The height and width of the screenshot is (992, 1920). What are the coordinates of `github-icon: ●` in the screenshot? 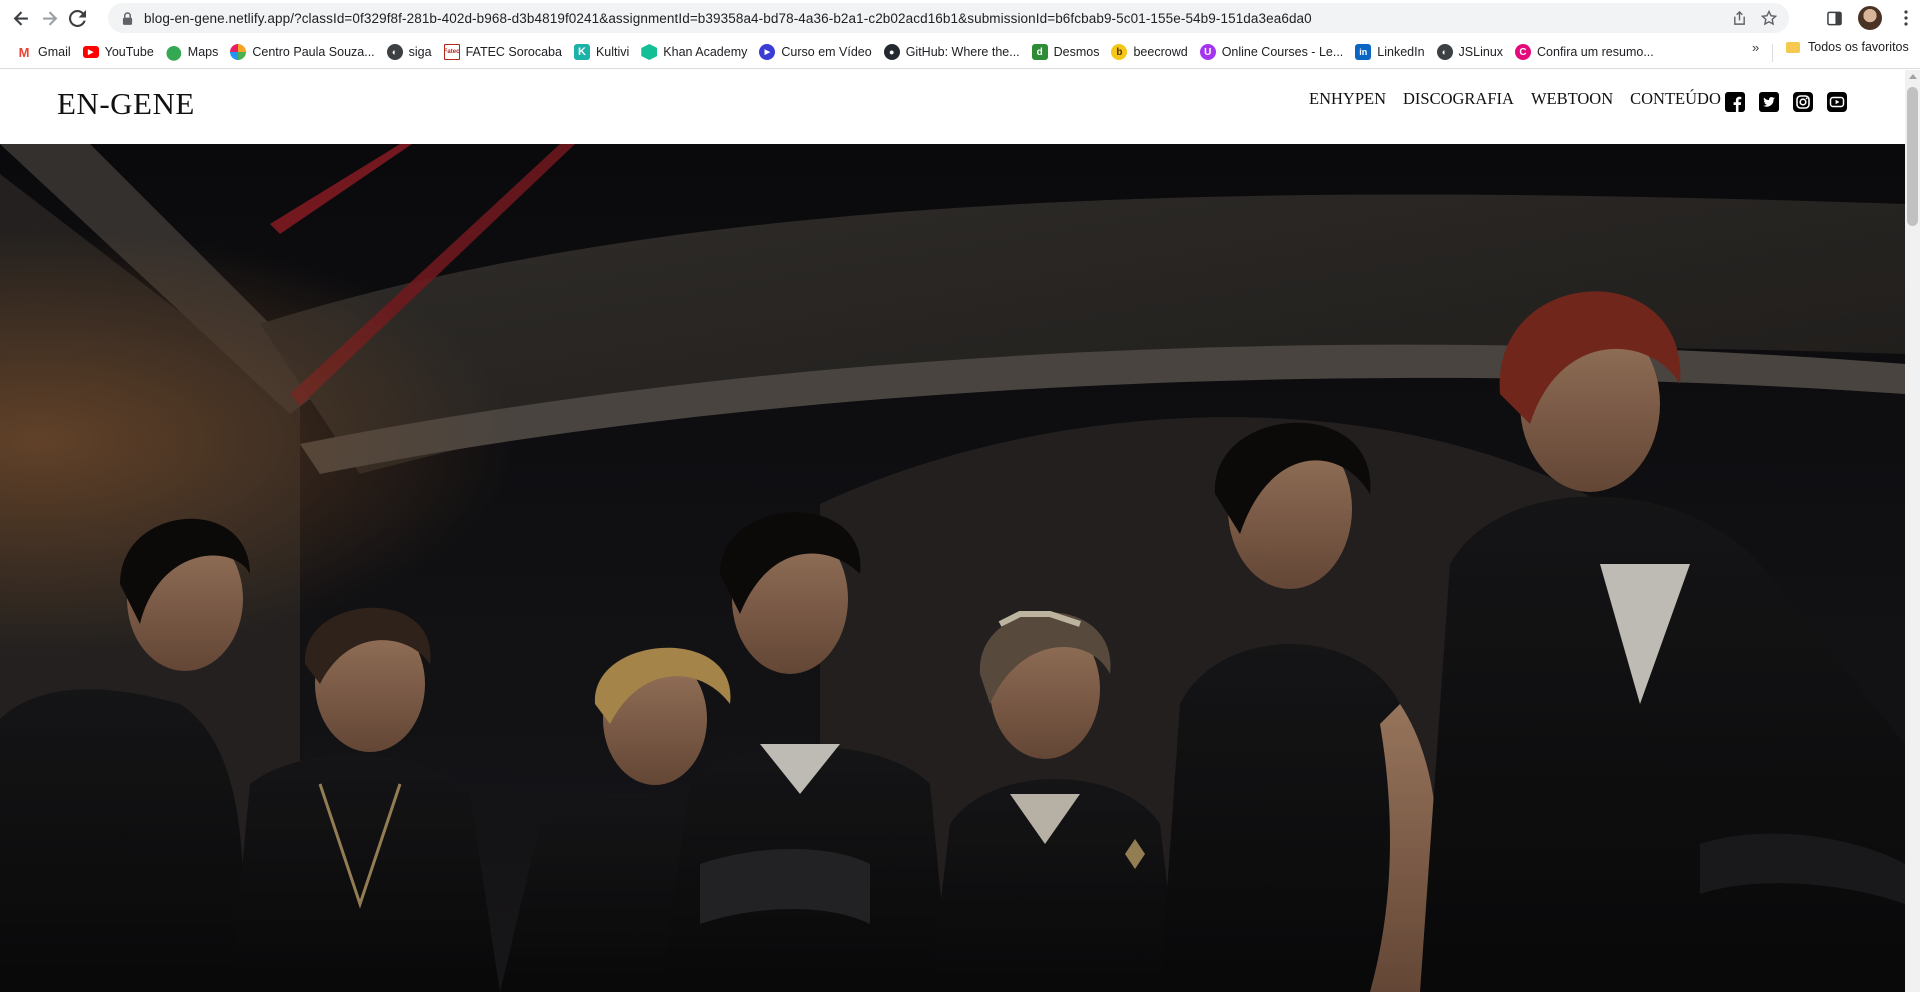 It's located at (891, 52).